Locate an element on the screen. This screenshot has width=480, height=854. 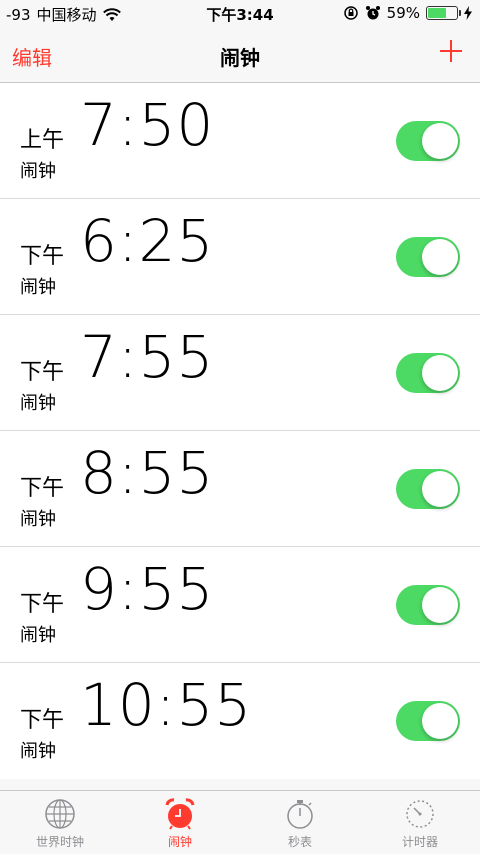
stopwatch-icon is located at coordinates (300, 814).